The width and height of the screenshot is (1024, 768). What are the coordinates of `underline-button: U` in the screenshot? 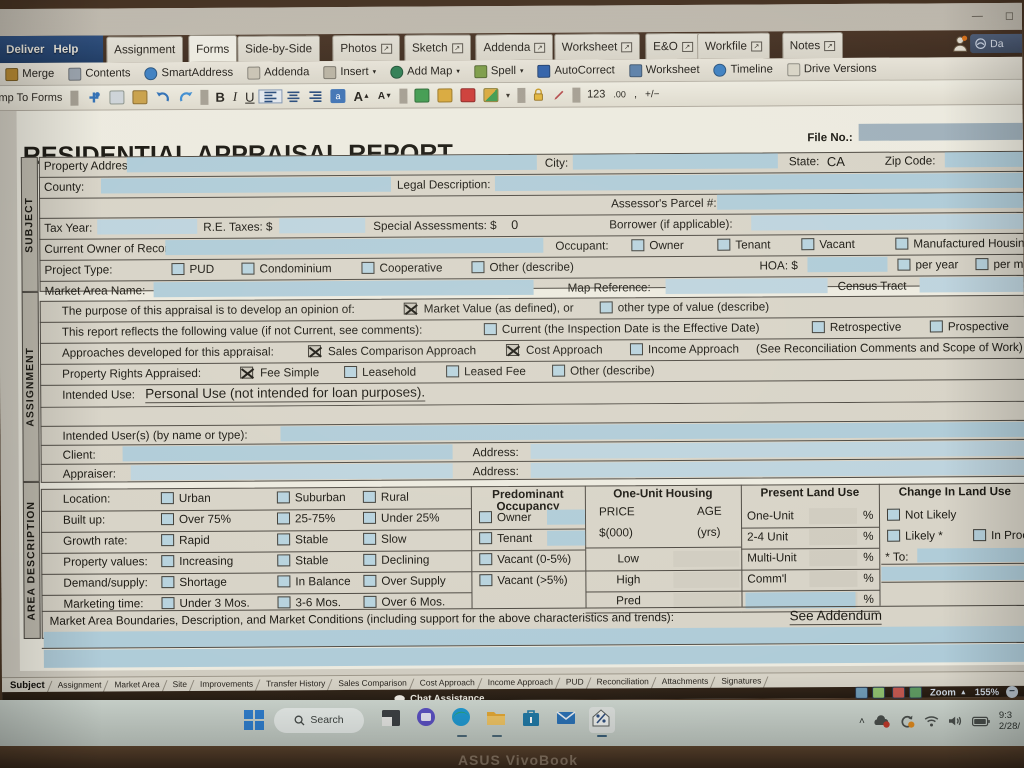 It's located at (249, 96).